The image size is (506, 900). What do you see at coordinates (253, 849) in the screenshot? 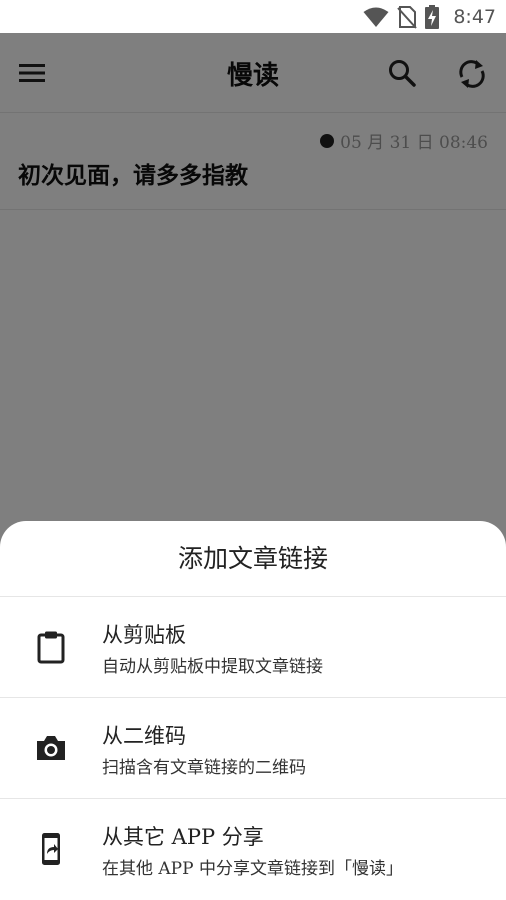
I see `option-from-app-share: 从其它 APP 分享 在其他 APP 中分享文章链接到「慢读」` at bounding box center [253, 849].